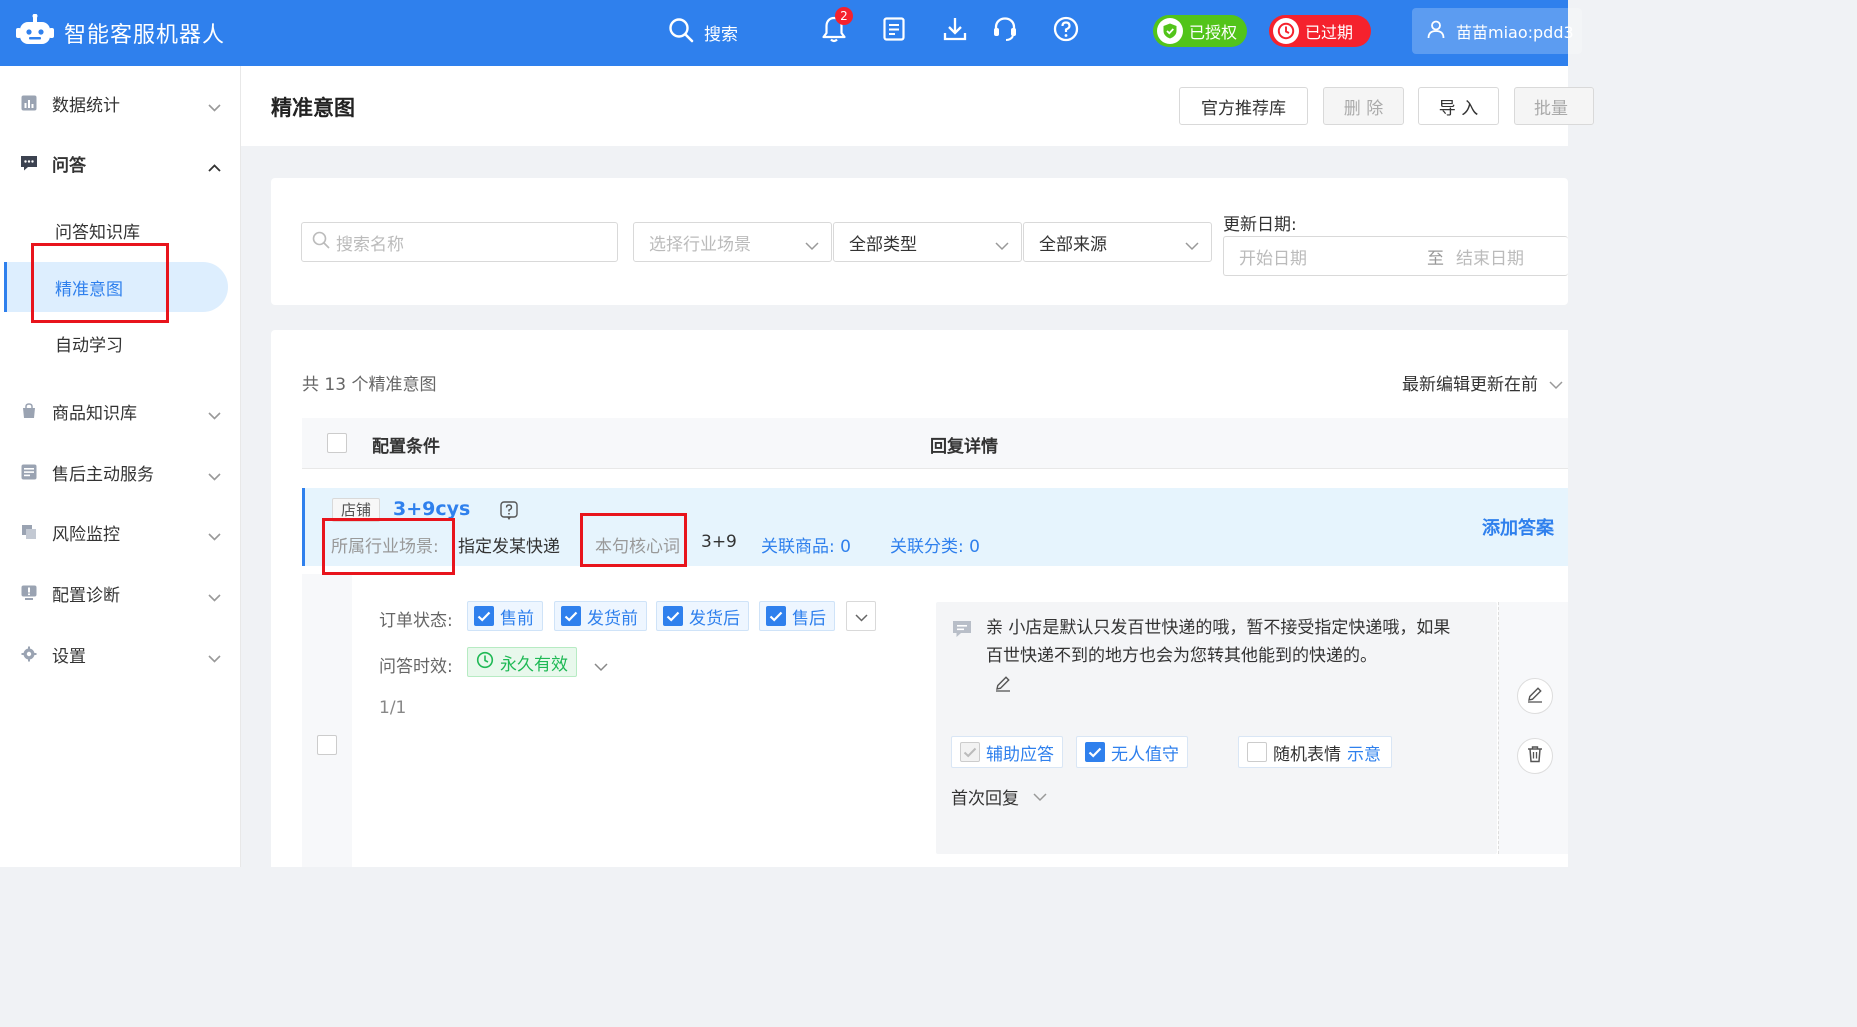 This screenshot has height=1027, width=1857. I want to click on status-chip-label: 发货前, so click(612, 618).